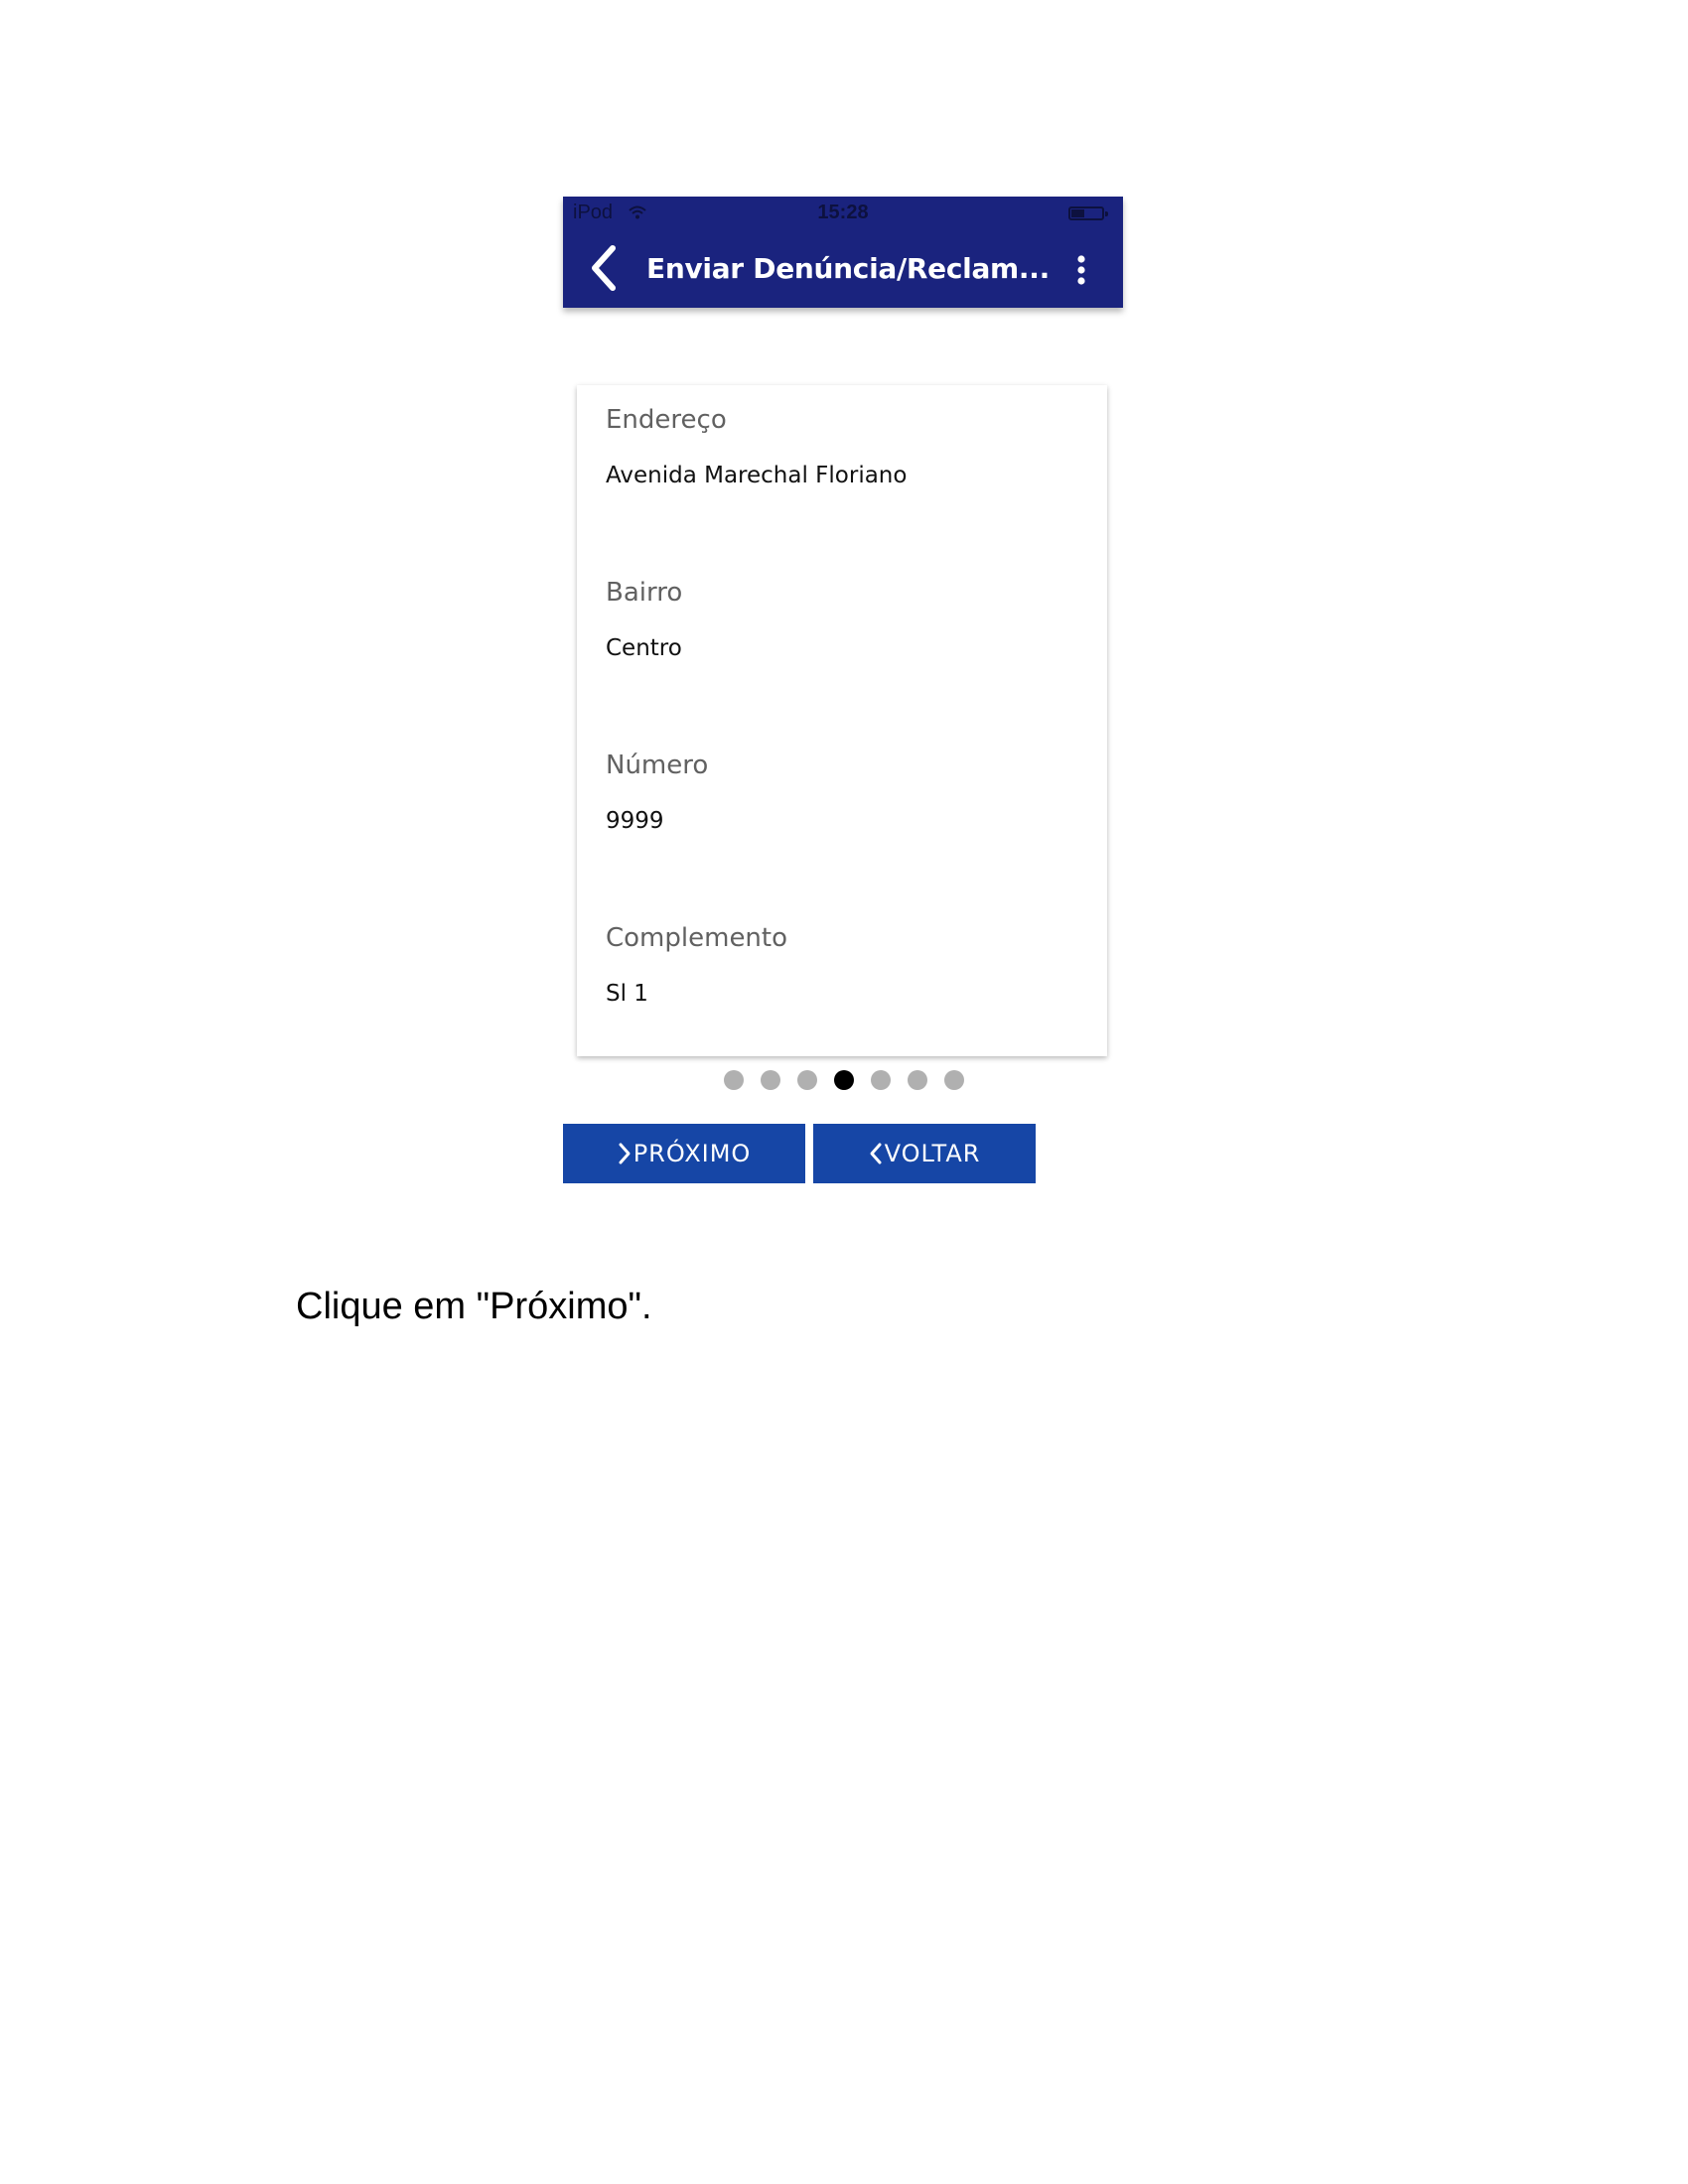 The height and width of the screenshot is (2184, 1688). Describe the element at coordinates (474, 1306) in the screenshot. I see `instruction-caption: Clique em "Próximo".` at that location.